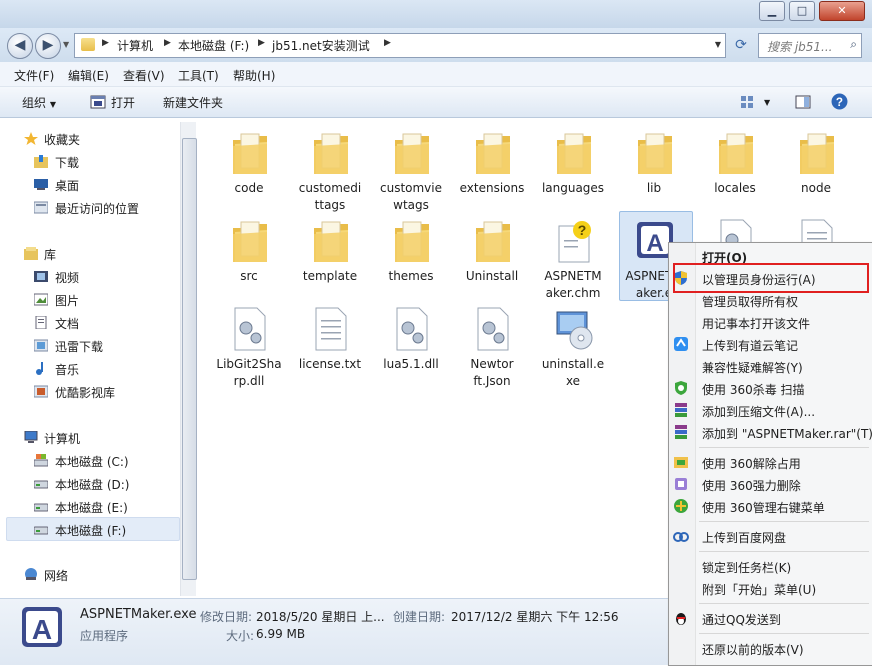  What do you see at coordinates (330, 343) in the screenshot?
I see `file-item: license.txt` at bounding box center [330, 343].